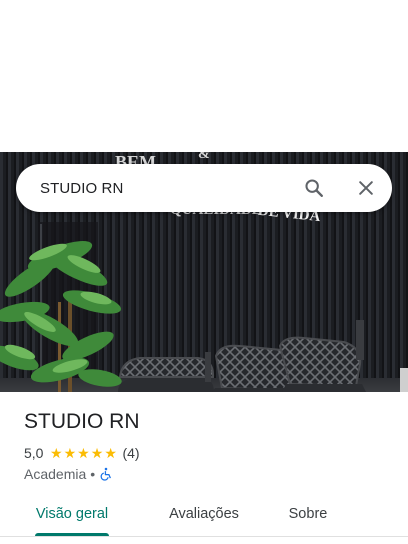 This screenshot has width=408, height=544. What do you see at coordinates (171, 188) in the screenshot?
I see `search-input: STUDIO RN` at bounding box center [171, 188].